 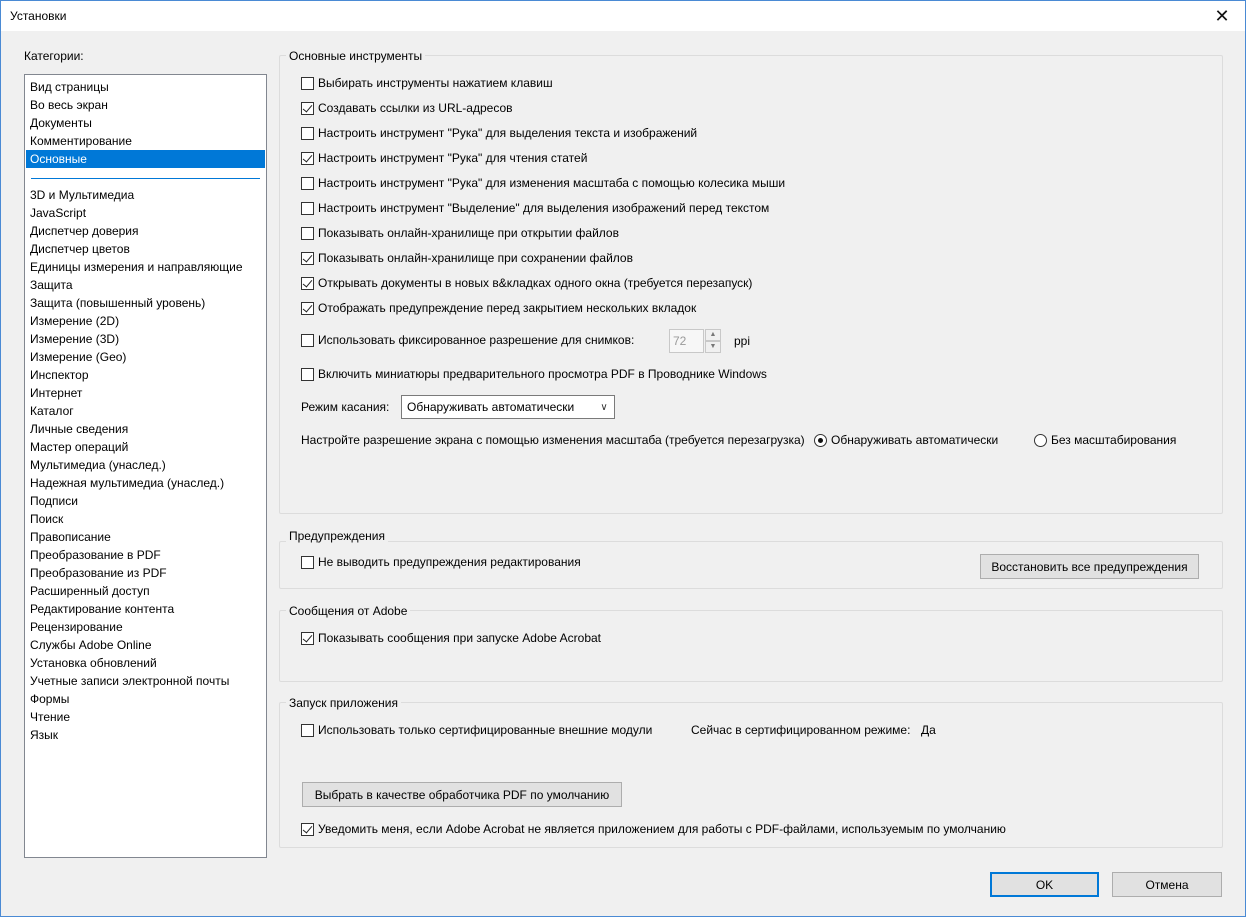 What do you see at coordinates (145, 195) in the screenshot?
I see `category-item: 3D и Мультимедиа` at bounding box center [145, 195].